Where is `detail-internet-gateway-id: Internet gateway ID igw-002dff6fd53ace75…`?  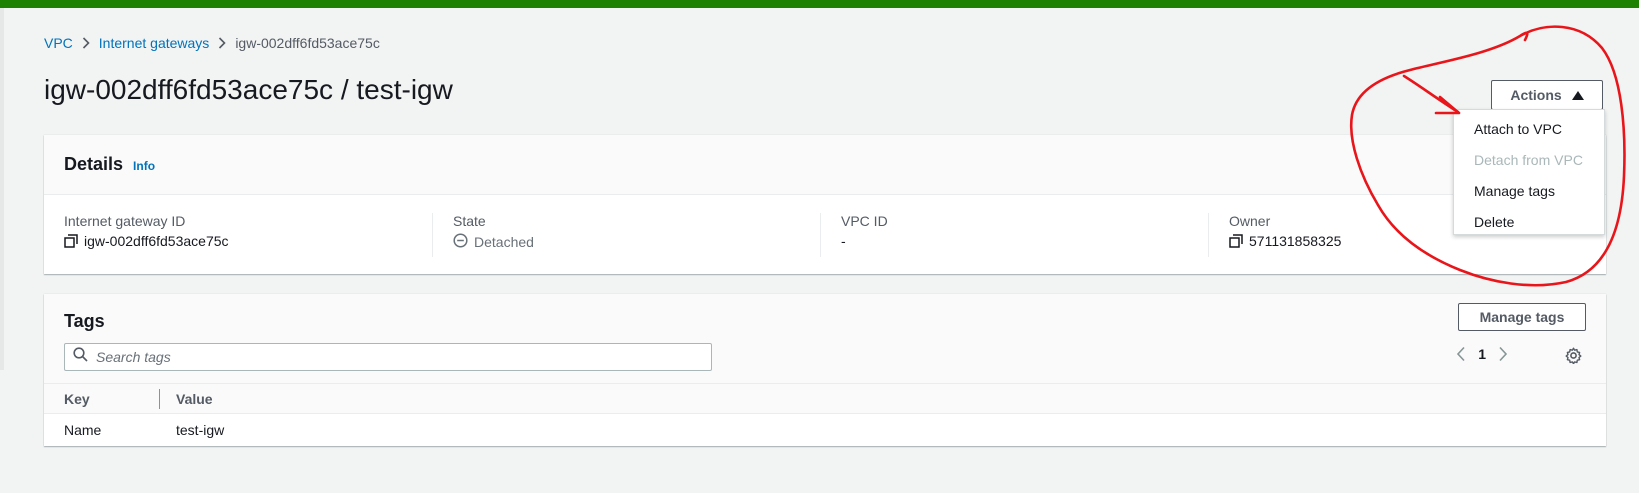 detail-internet-gateway-id: Internet gateway ID igw-002dff6fd53ace75… is located at coordinates (238, 235).